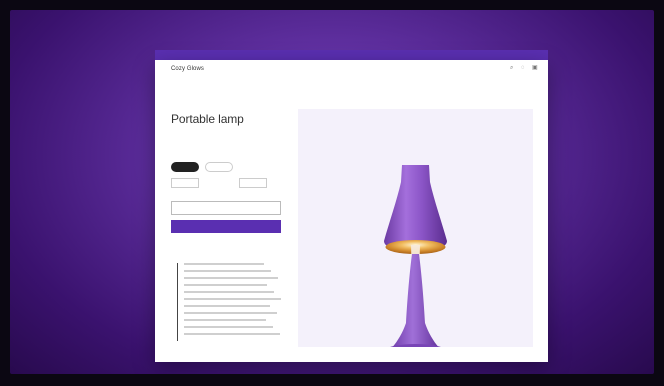 The image size is (664, 386). What do you see at coordinates (351, 55) in the screenshot?
I see `promo-banner` at bounding box center [351, 55].